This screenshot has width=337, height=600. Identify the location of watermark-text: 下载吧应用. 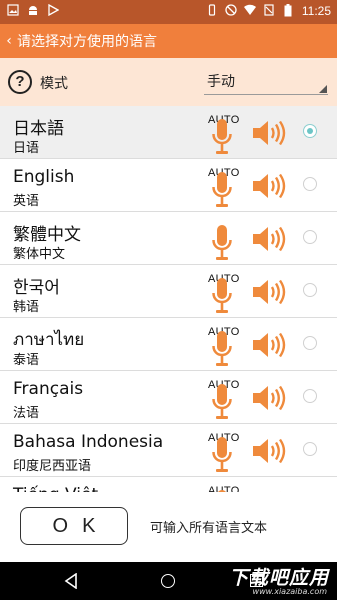
(278, 578).